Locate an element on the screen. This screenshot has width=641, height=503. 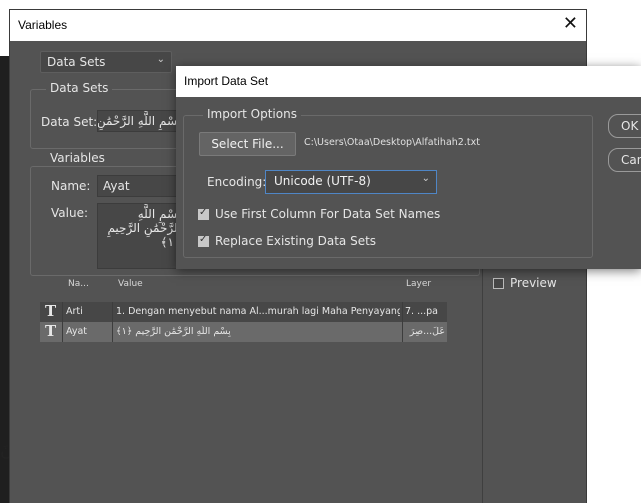
use-first-column-checkbox is located at coordinates (203, 213).